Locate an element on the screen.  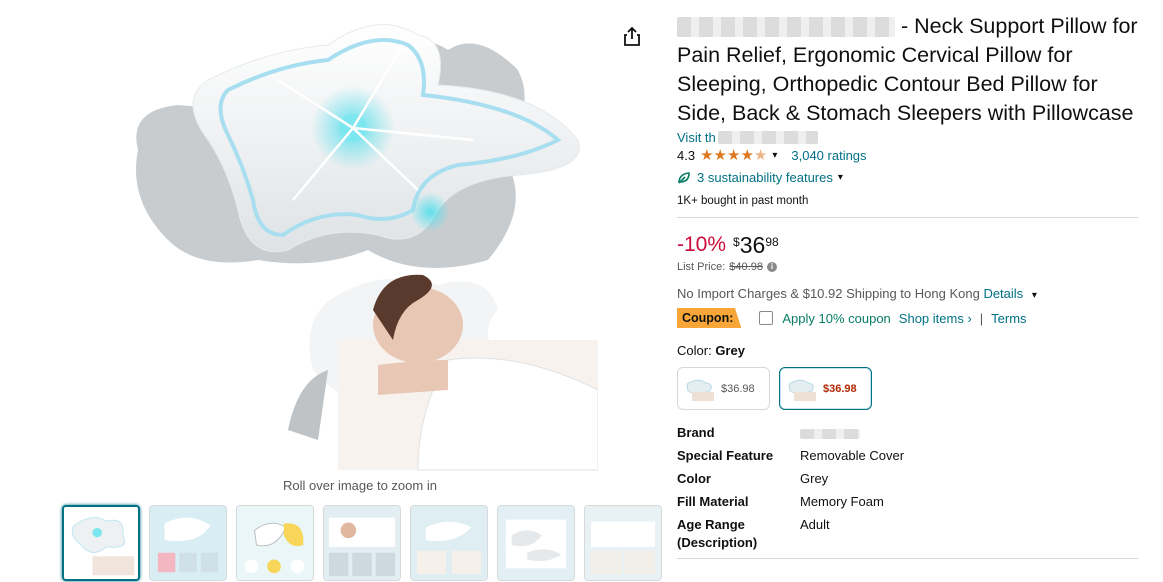
price-row: -10% $ 36 98 is located at coordinates (908, 245).